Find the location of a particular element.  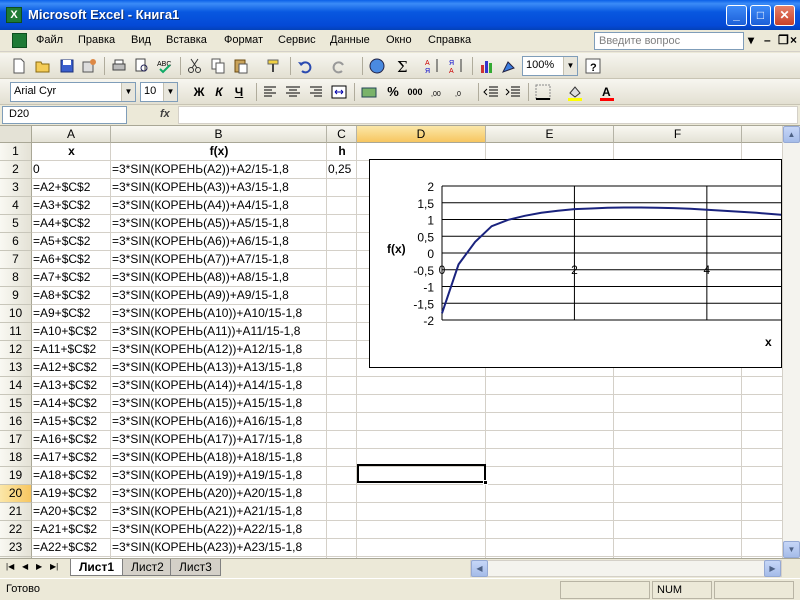

doc-restore-button: ❐ is located at coordinates (783, 40).